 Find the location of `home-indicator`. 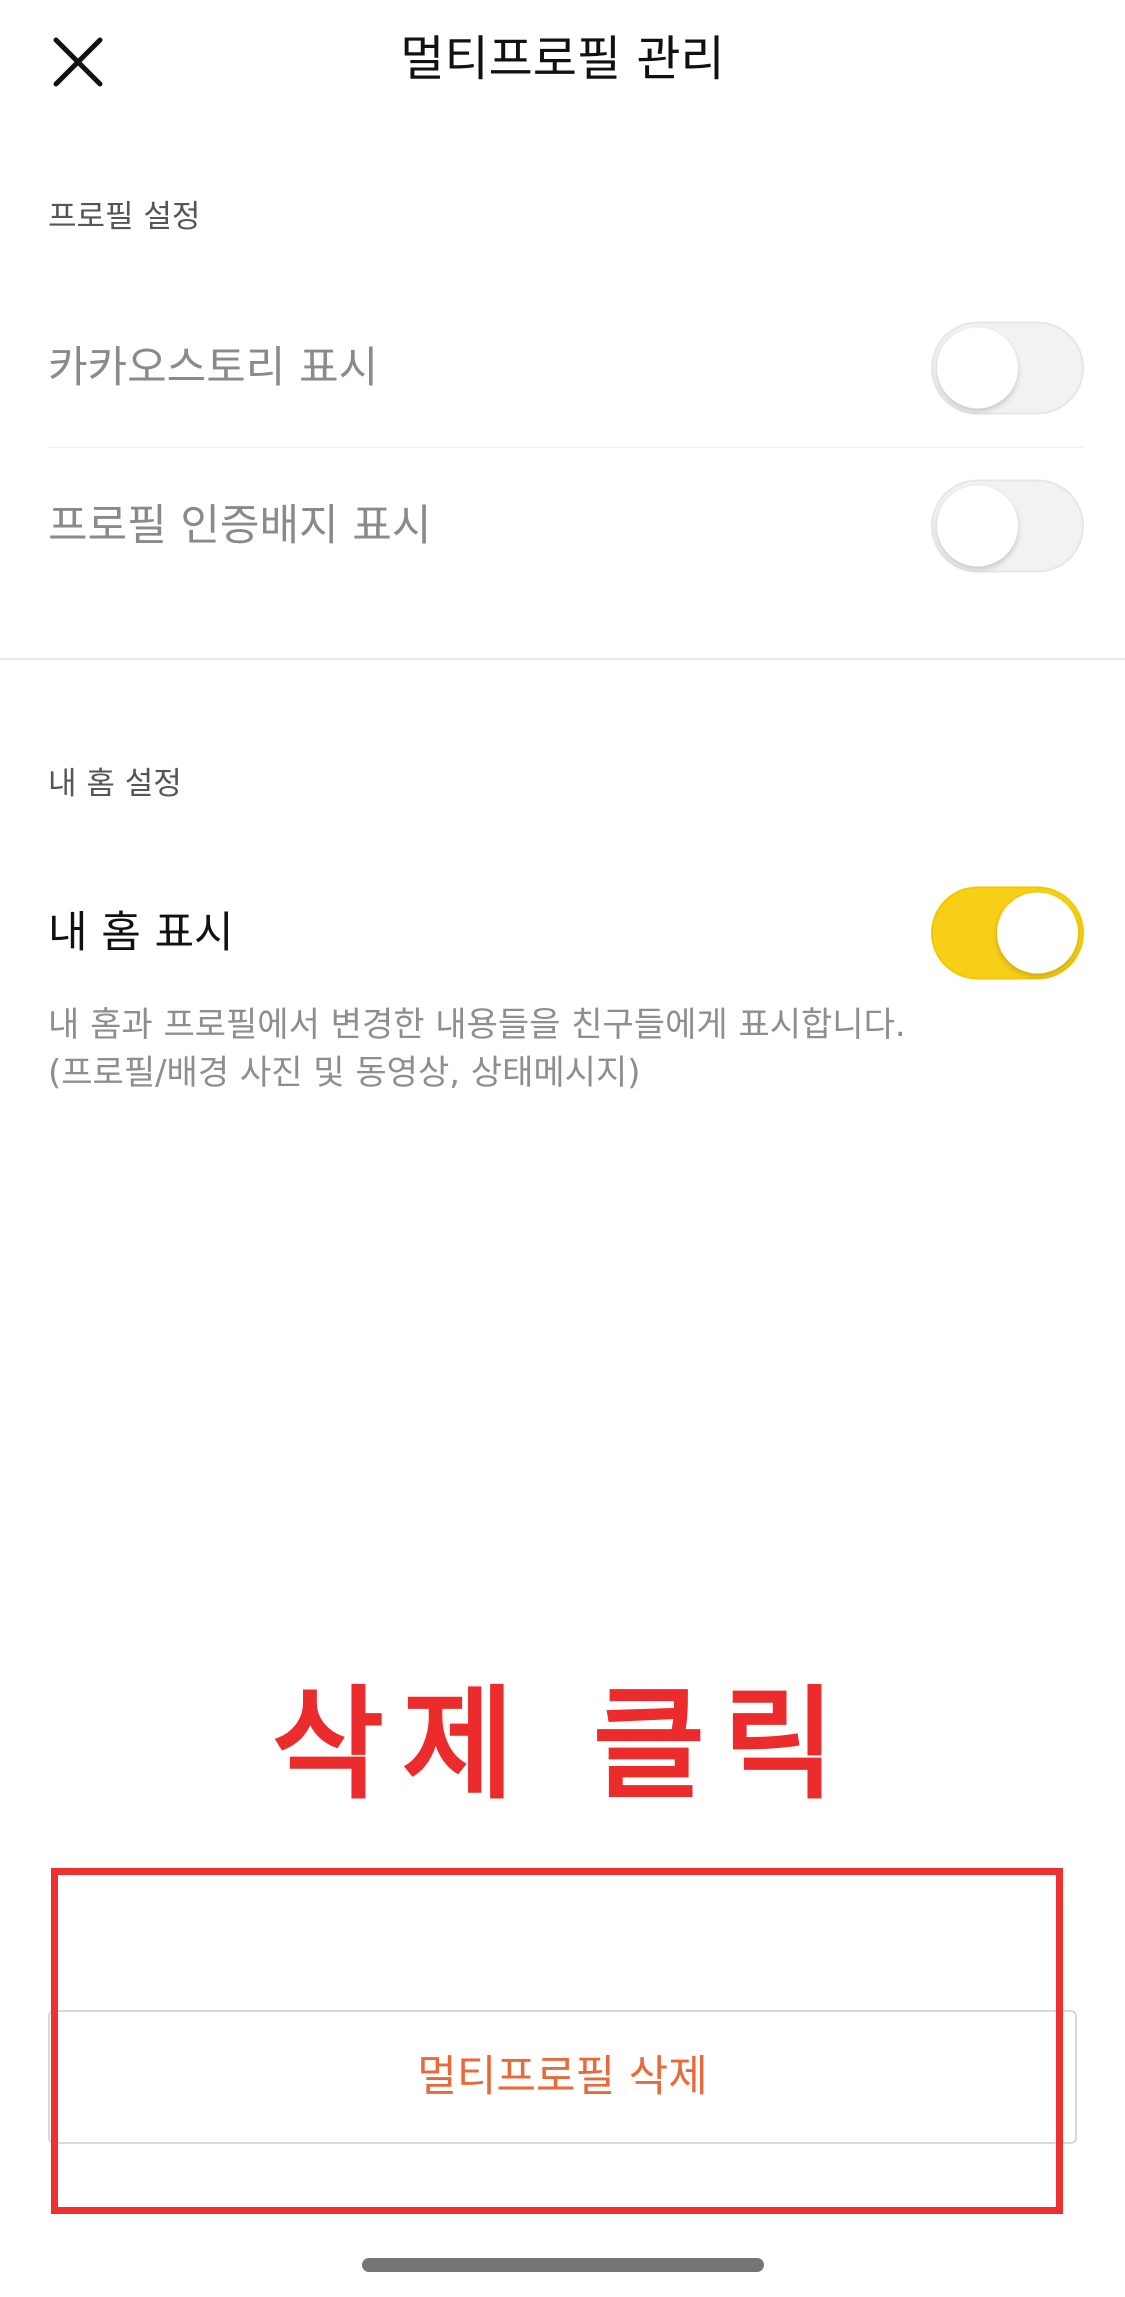

home-indicator is located at coordinates (563, 2265).